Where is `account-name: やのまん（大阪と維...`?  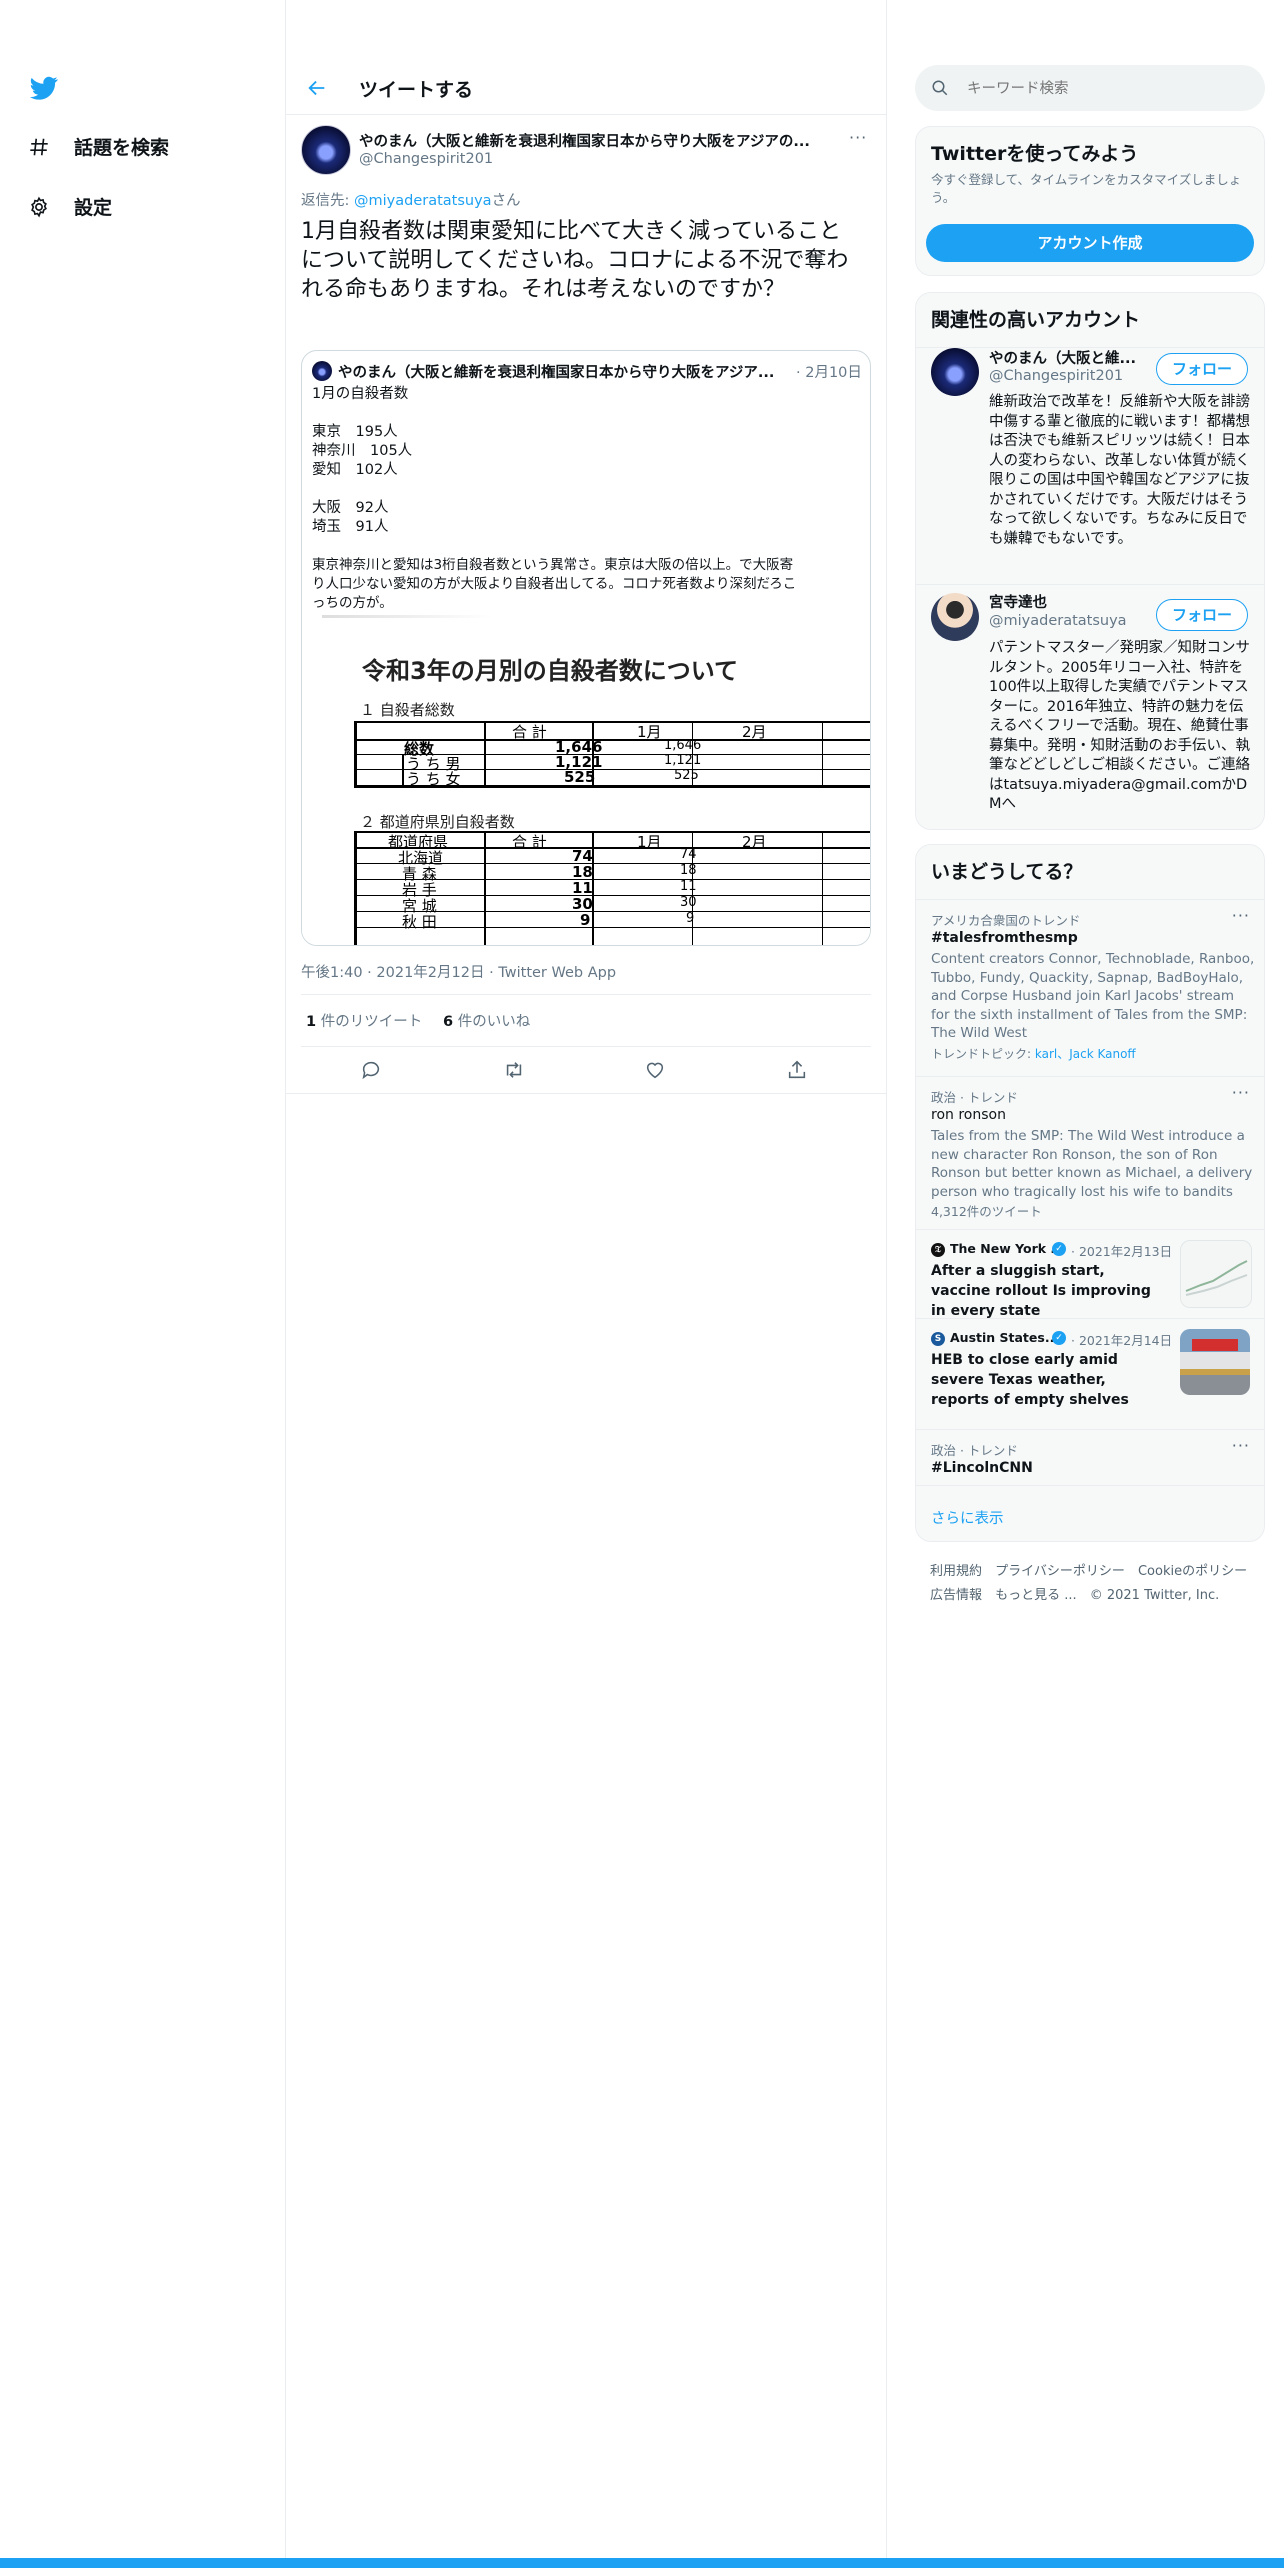
account-name: やのまん（大阪と維... is located at coordinates (1062, 357).